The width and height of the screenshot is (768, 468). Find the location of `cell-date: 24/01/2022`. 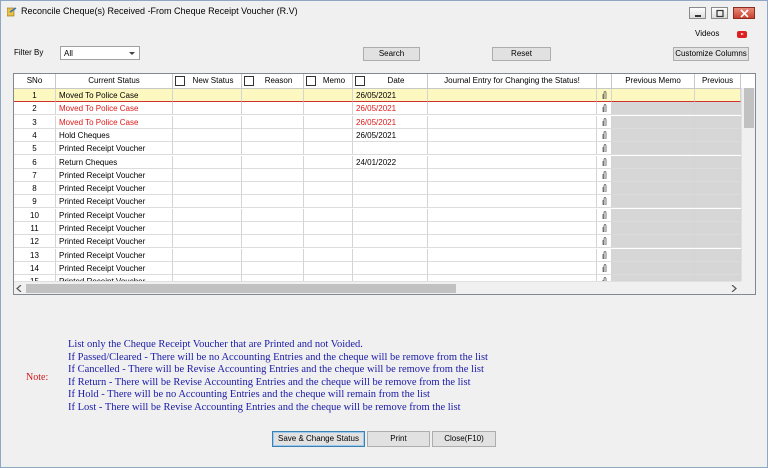

cell-date: 24/01/2022 is located at coordinates (390, 162).